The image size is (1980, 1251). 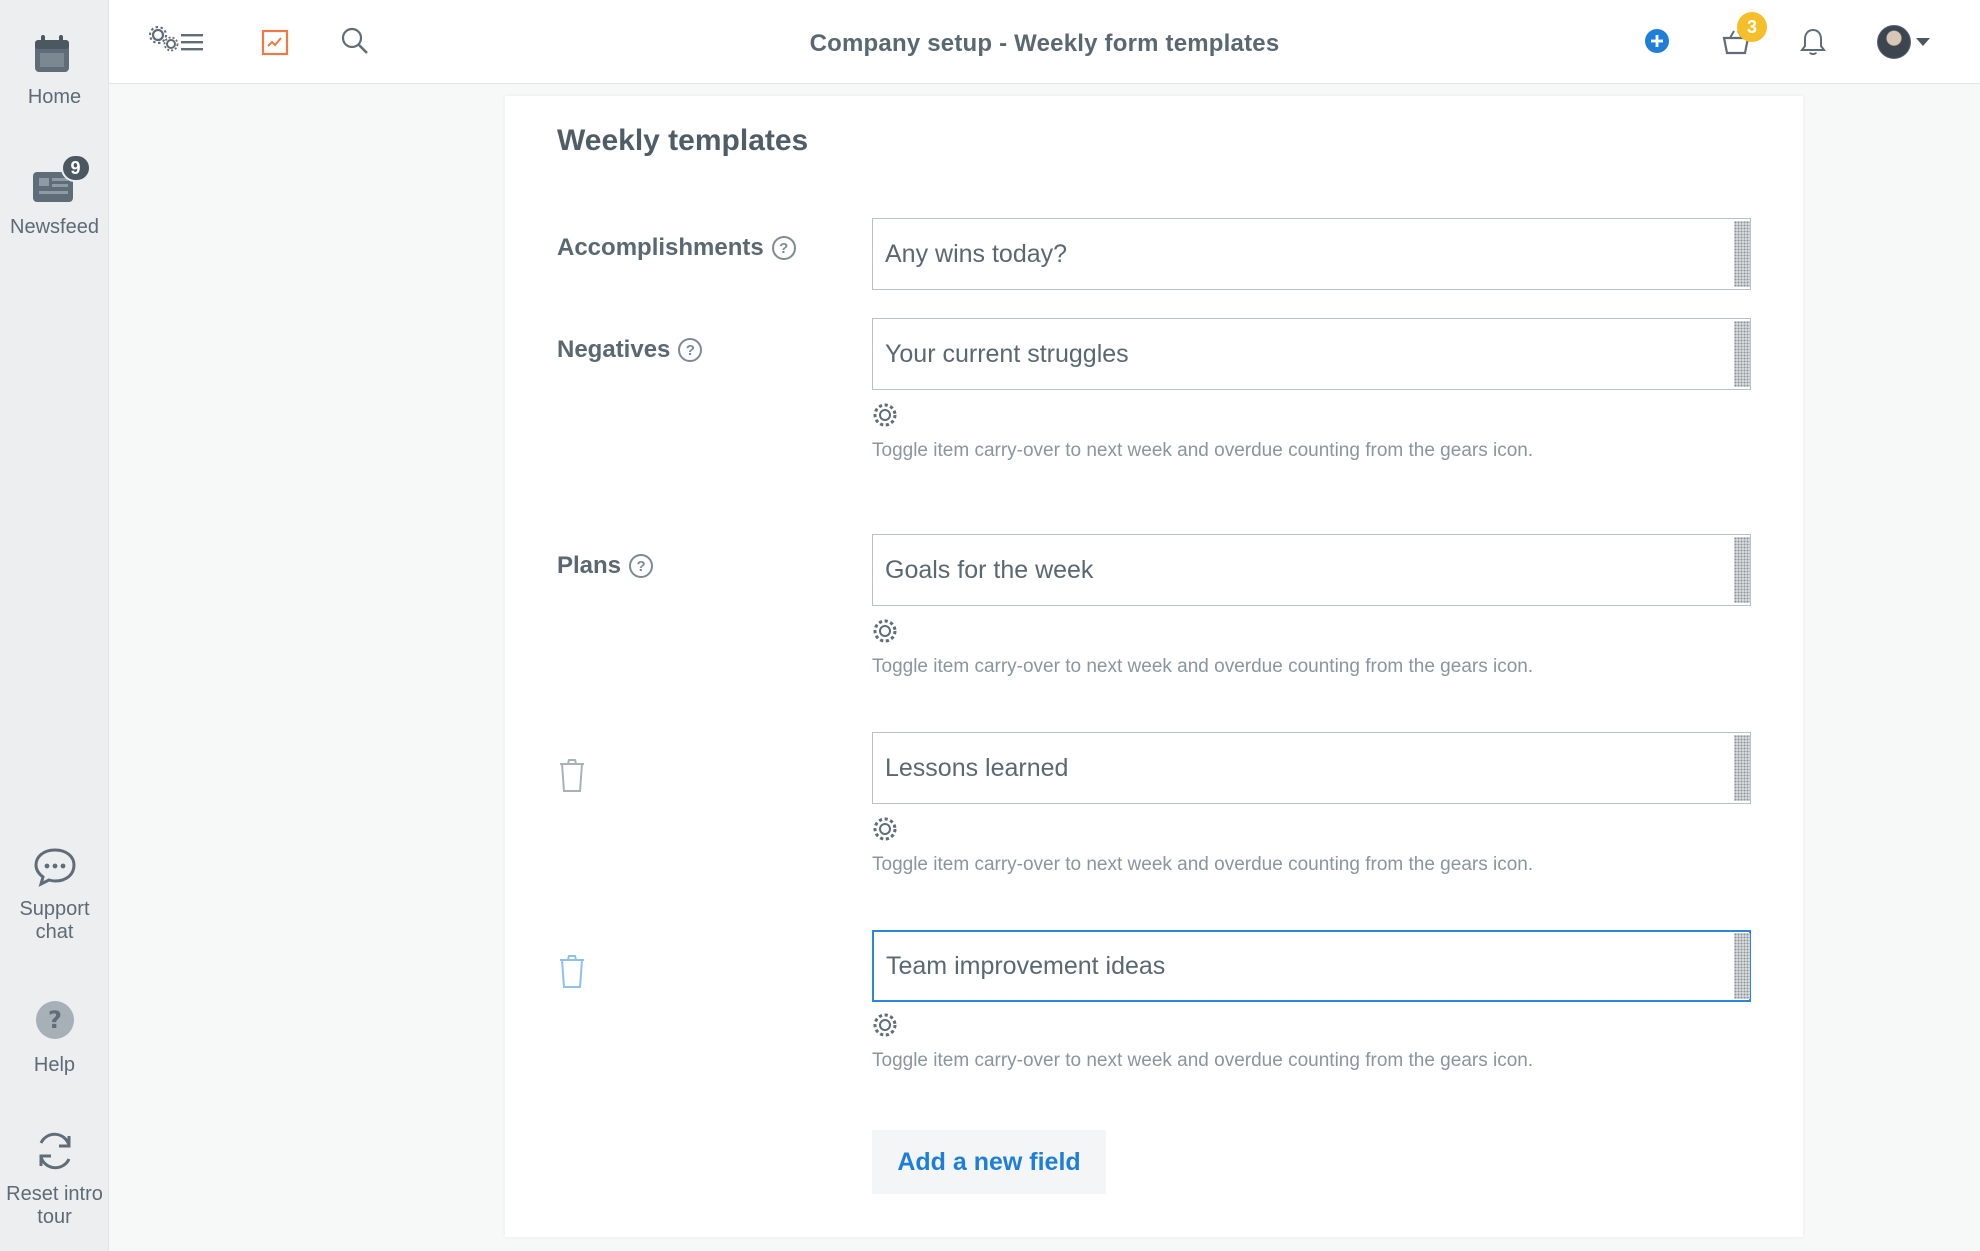 I want to click on field-input-accomplishments, so click(x=1311, y=254).